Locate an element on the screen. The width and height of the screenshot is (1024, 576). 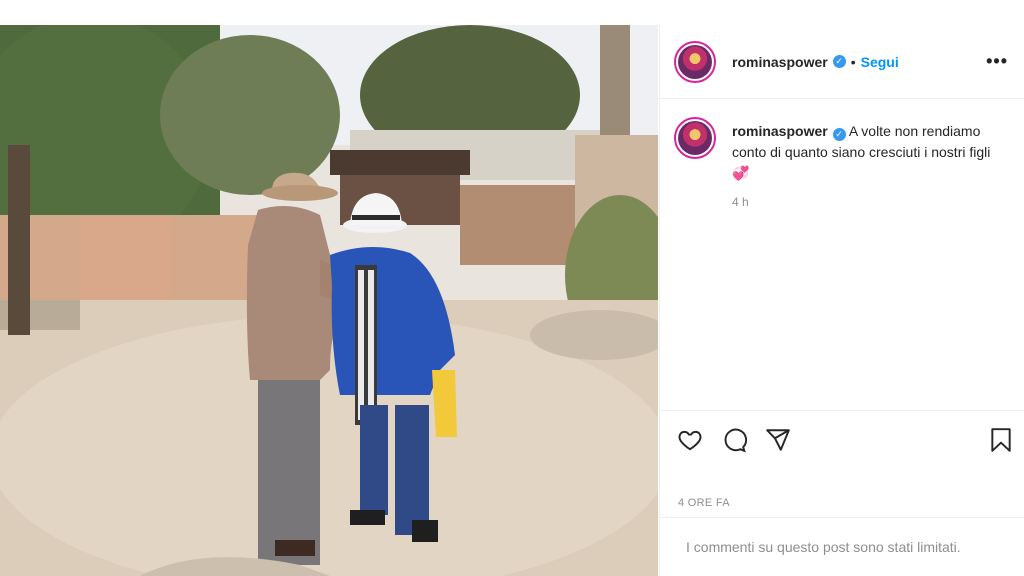
caption-avatar-image is located at coordinates (695, 138).